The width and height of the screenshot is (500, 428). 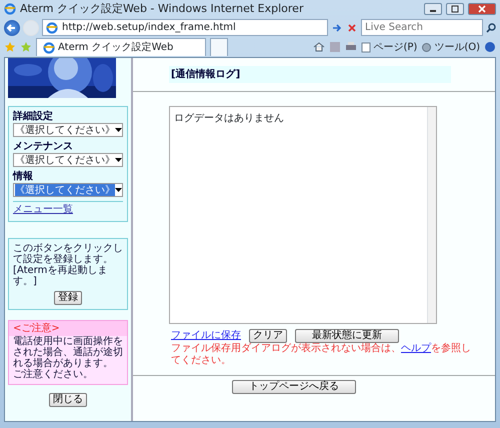 I want to click on register-note: このボタンをクリックして設定を登録します。[Atermを再起動します。], so click(x=68, y=265).